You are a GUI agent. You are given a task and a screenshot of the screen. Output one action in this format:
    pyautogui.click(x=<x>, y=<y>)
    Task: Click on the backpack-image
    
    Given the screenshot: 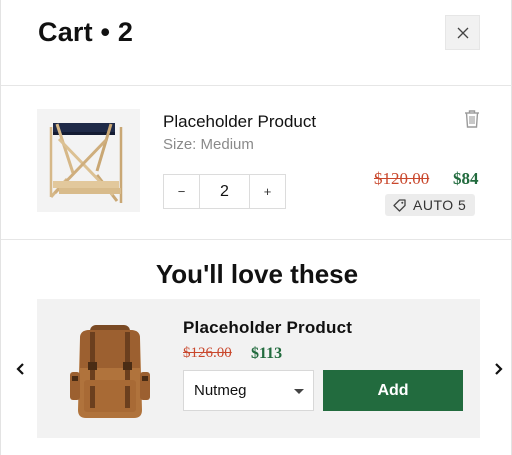 What is the action you would take?
    pyautogui.click(x=110, y=371)
    